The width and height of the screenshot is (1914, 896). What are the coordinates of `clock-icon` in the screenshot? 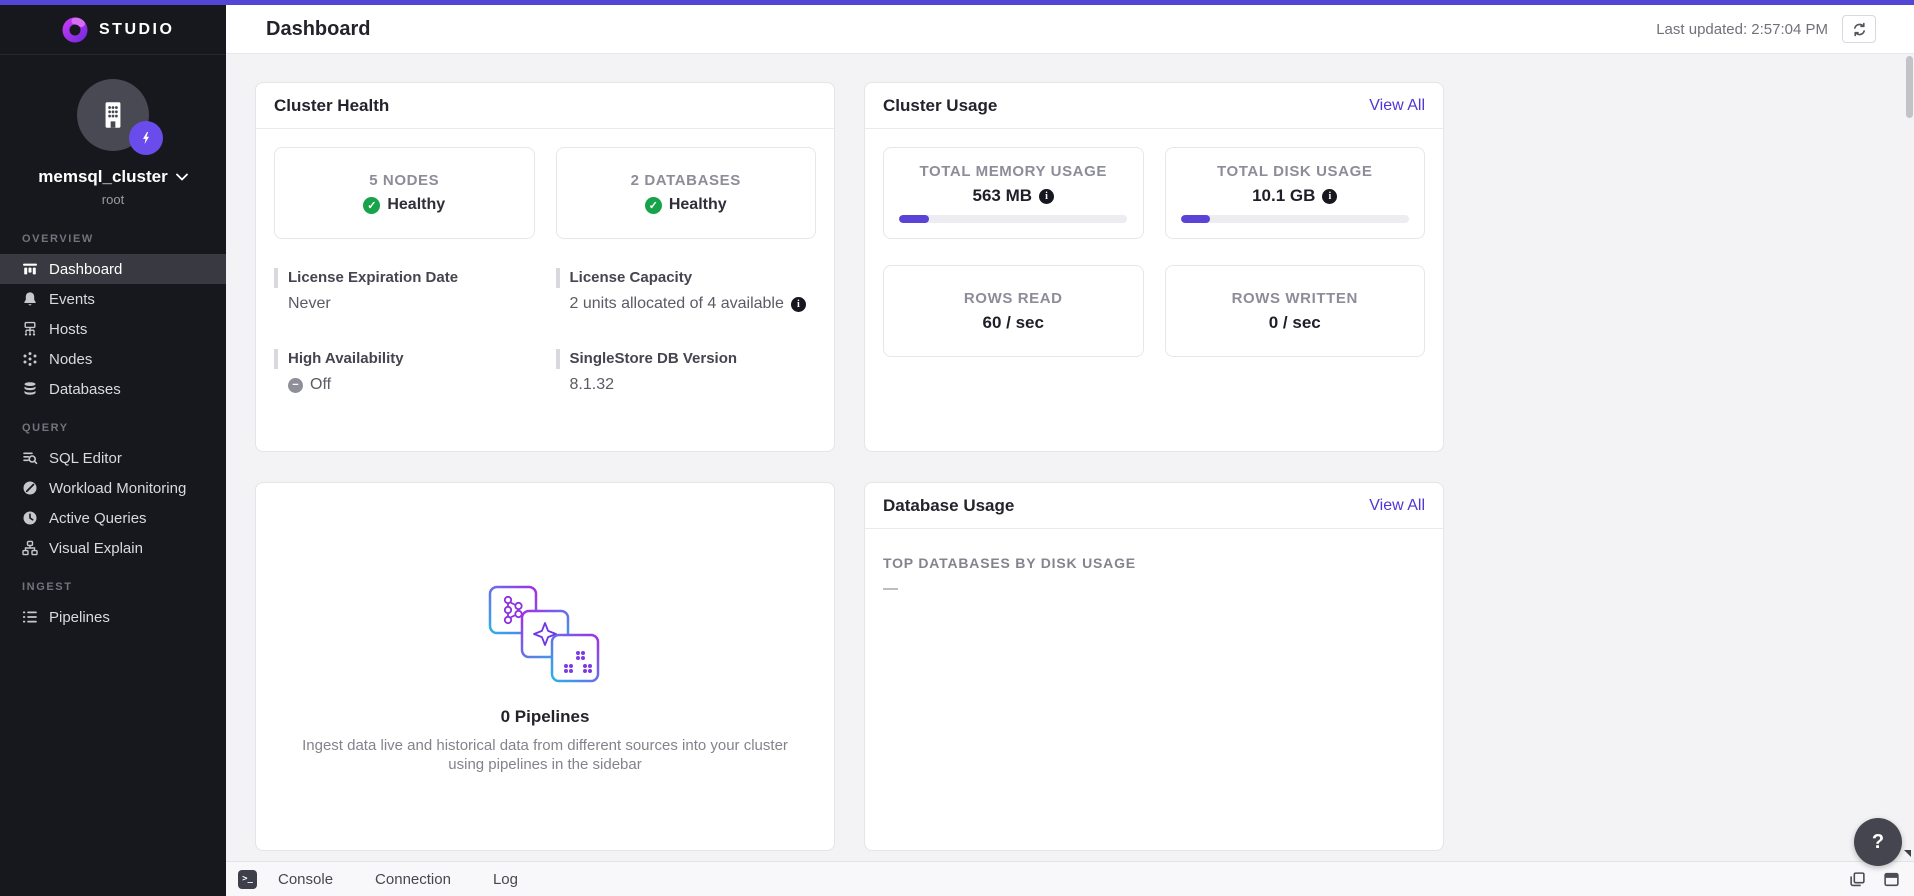 It's located at (30, 518).